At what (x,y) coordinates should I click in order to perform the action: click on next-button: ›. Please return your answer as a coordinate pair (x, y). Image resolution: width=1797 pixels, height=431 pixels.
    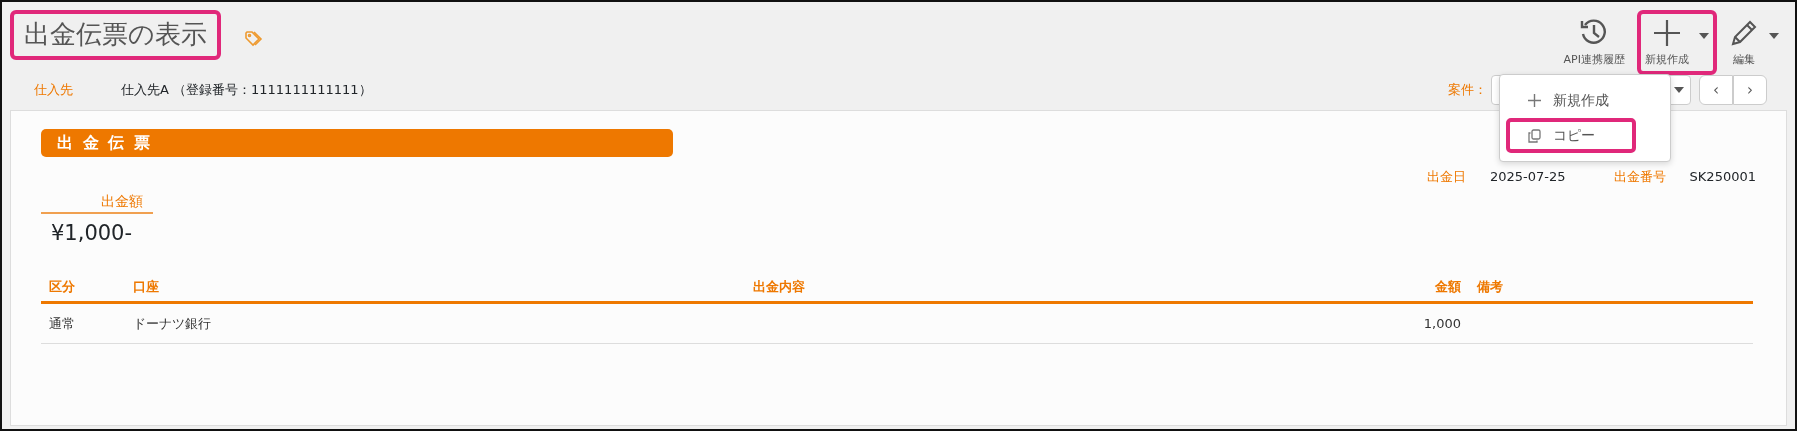
    Looking at the image, I should click on (1750, 90).